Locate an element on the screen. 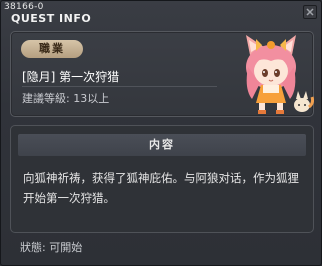 The image size is (322, 266). divider is located at coordinates (119, 86).